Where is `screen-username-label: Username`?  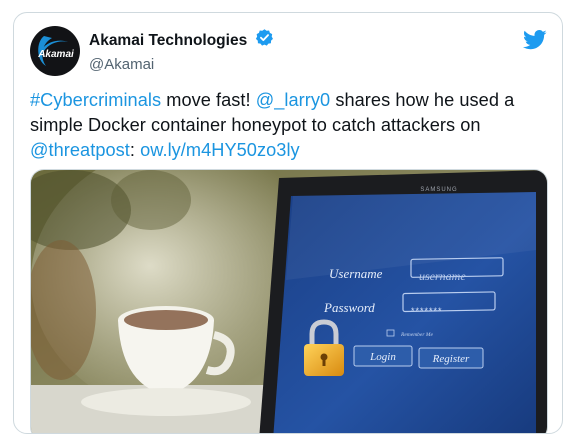 screen-username-label: Username is located at coordinates (356, 273).